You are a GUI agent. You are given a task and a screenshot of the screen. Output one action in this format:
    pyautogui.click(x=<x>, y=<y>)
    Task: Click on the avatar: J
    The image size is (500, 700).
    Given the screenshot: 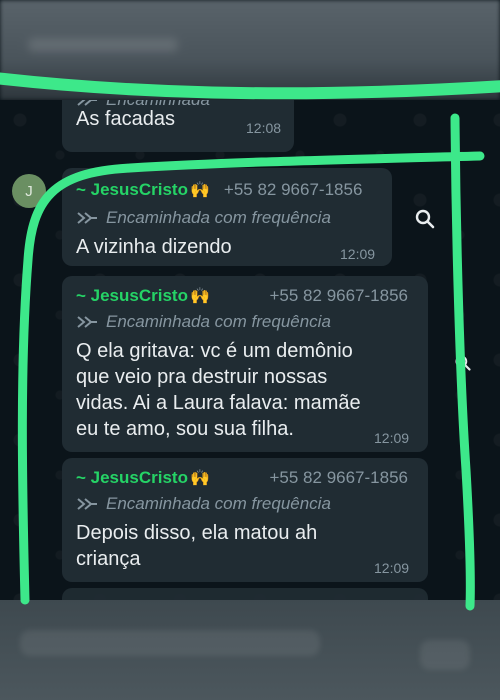 What is the action you would take?
    pyautogui.click(x=29, y=191)
    